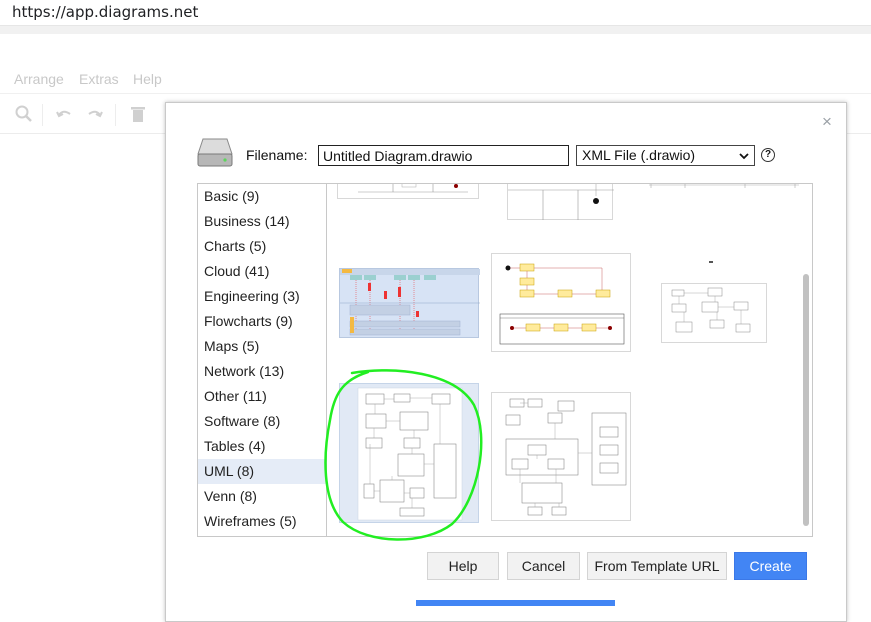 Image resolution: width=871 pixels, height=622 pixels. I want to click on help-icon: ?, so click(768, 155).